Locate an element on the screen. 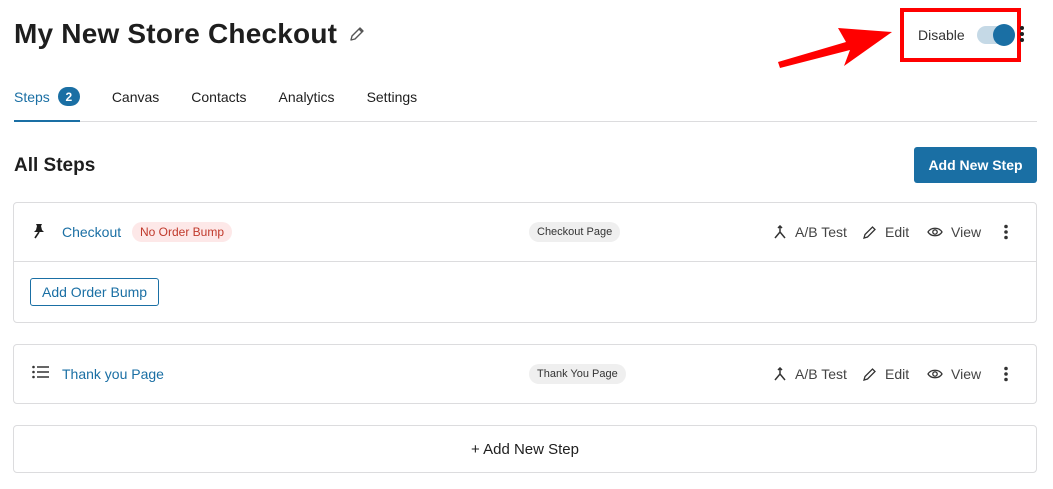  tab-canvas: Canvas is located at coordinates (135, 103).